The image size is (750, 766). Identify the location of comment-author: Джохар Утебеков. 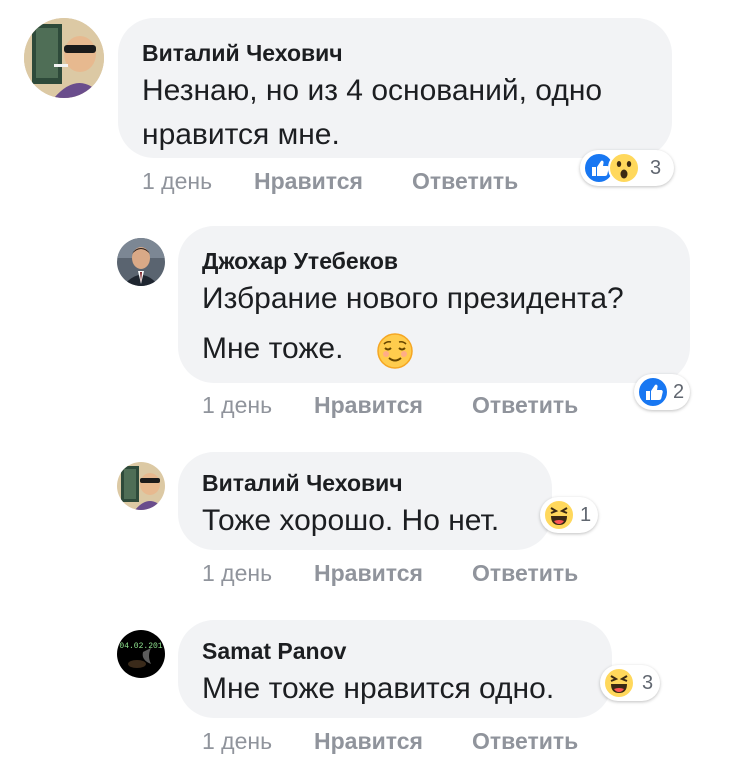
(300, 261).